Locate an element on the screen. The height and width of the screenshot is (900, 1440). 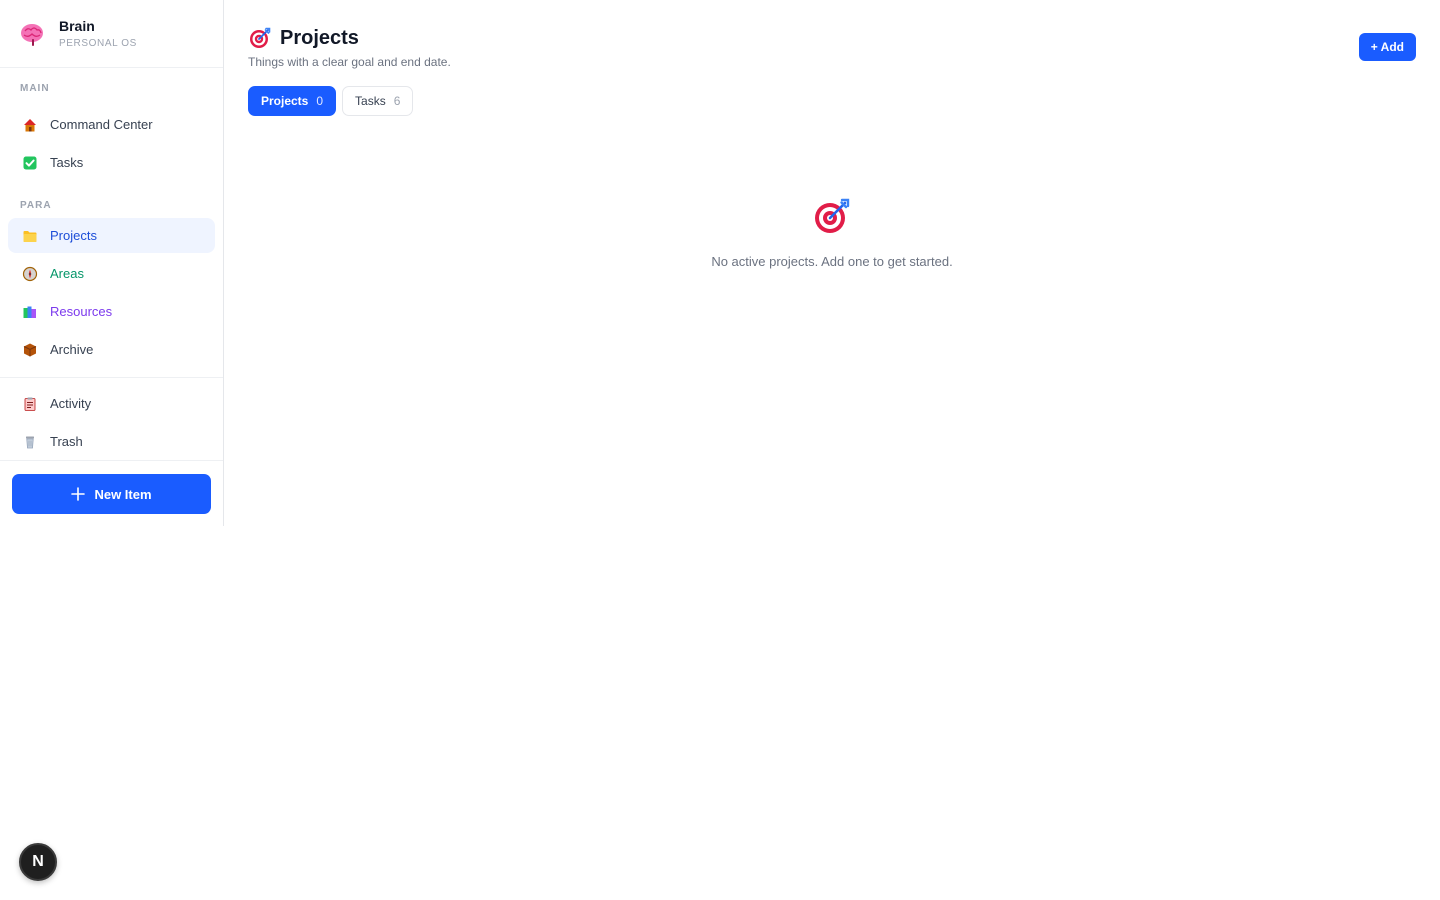
brand-name: Brain is located at coordinates (77, 25).